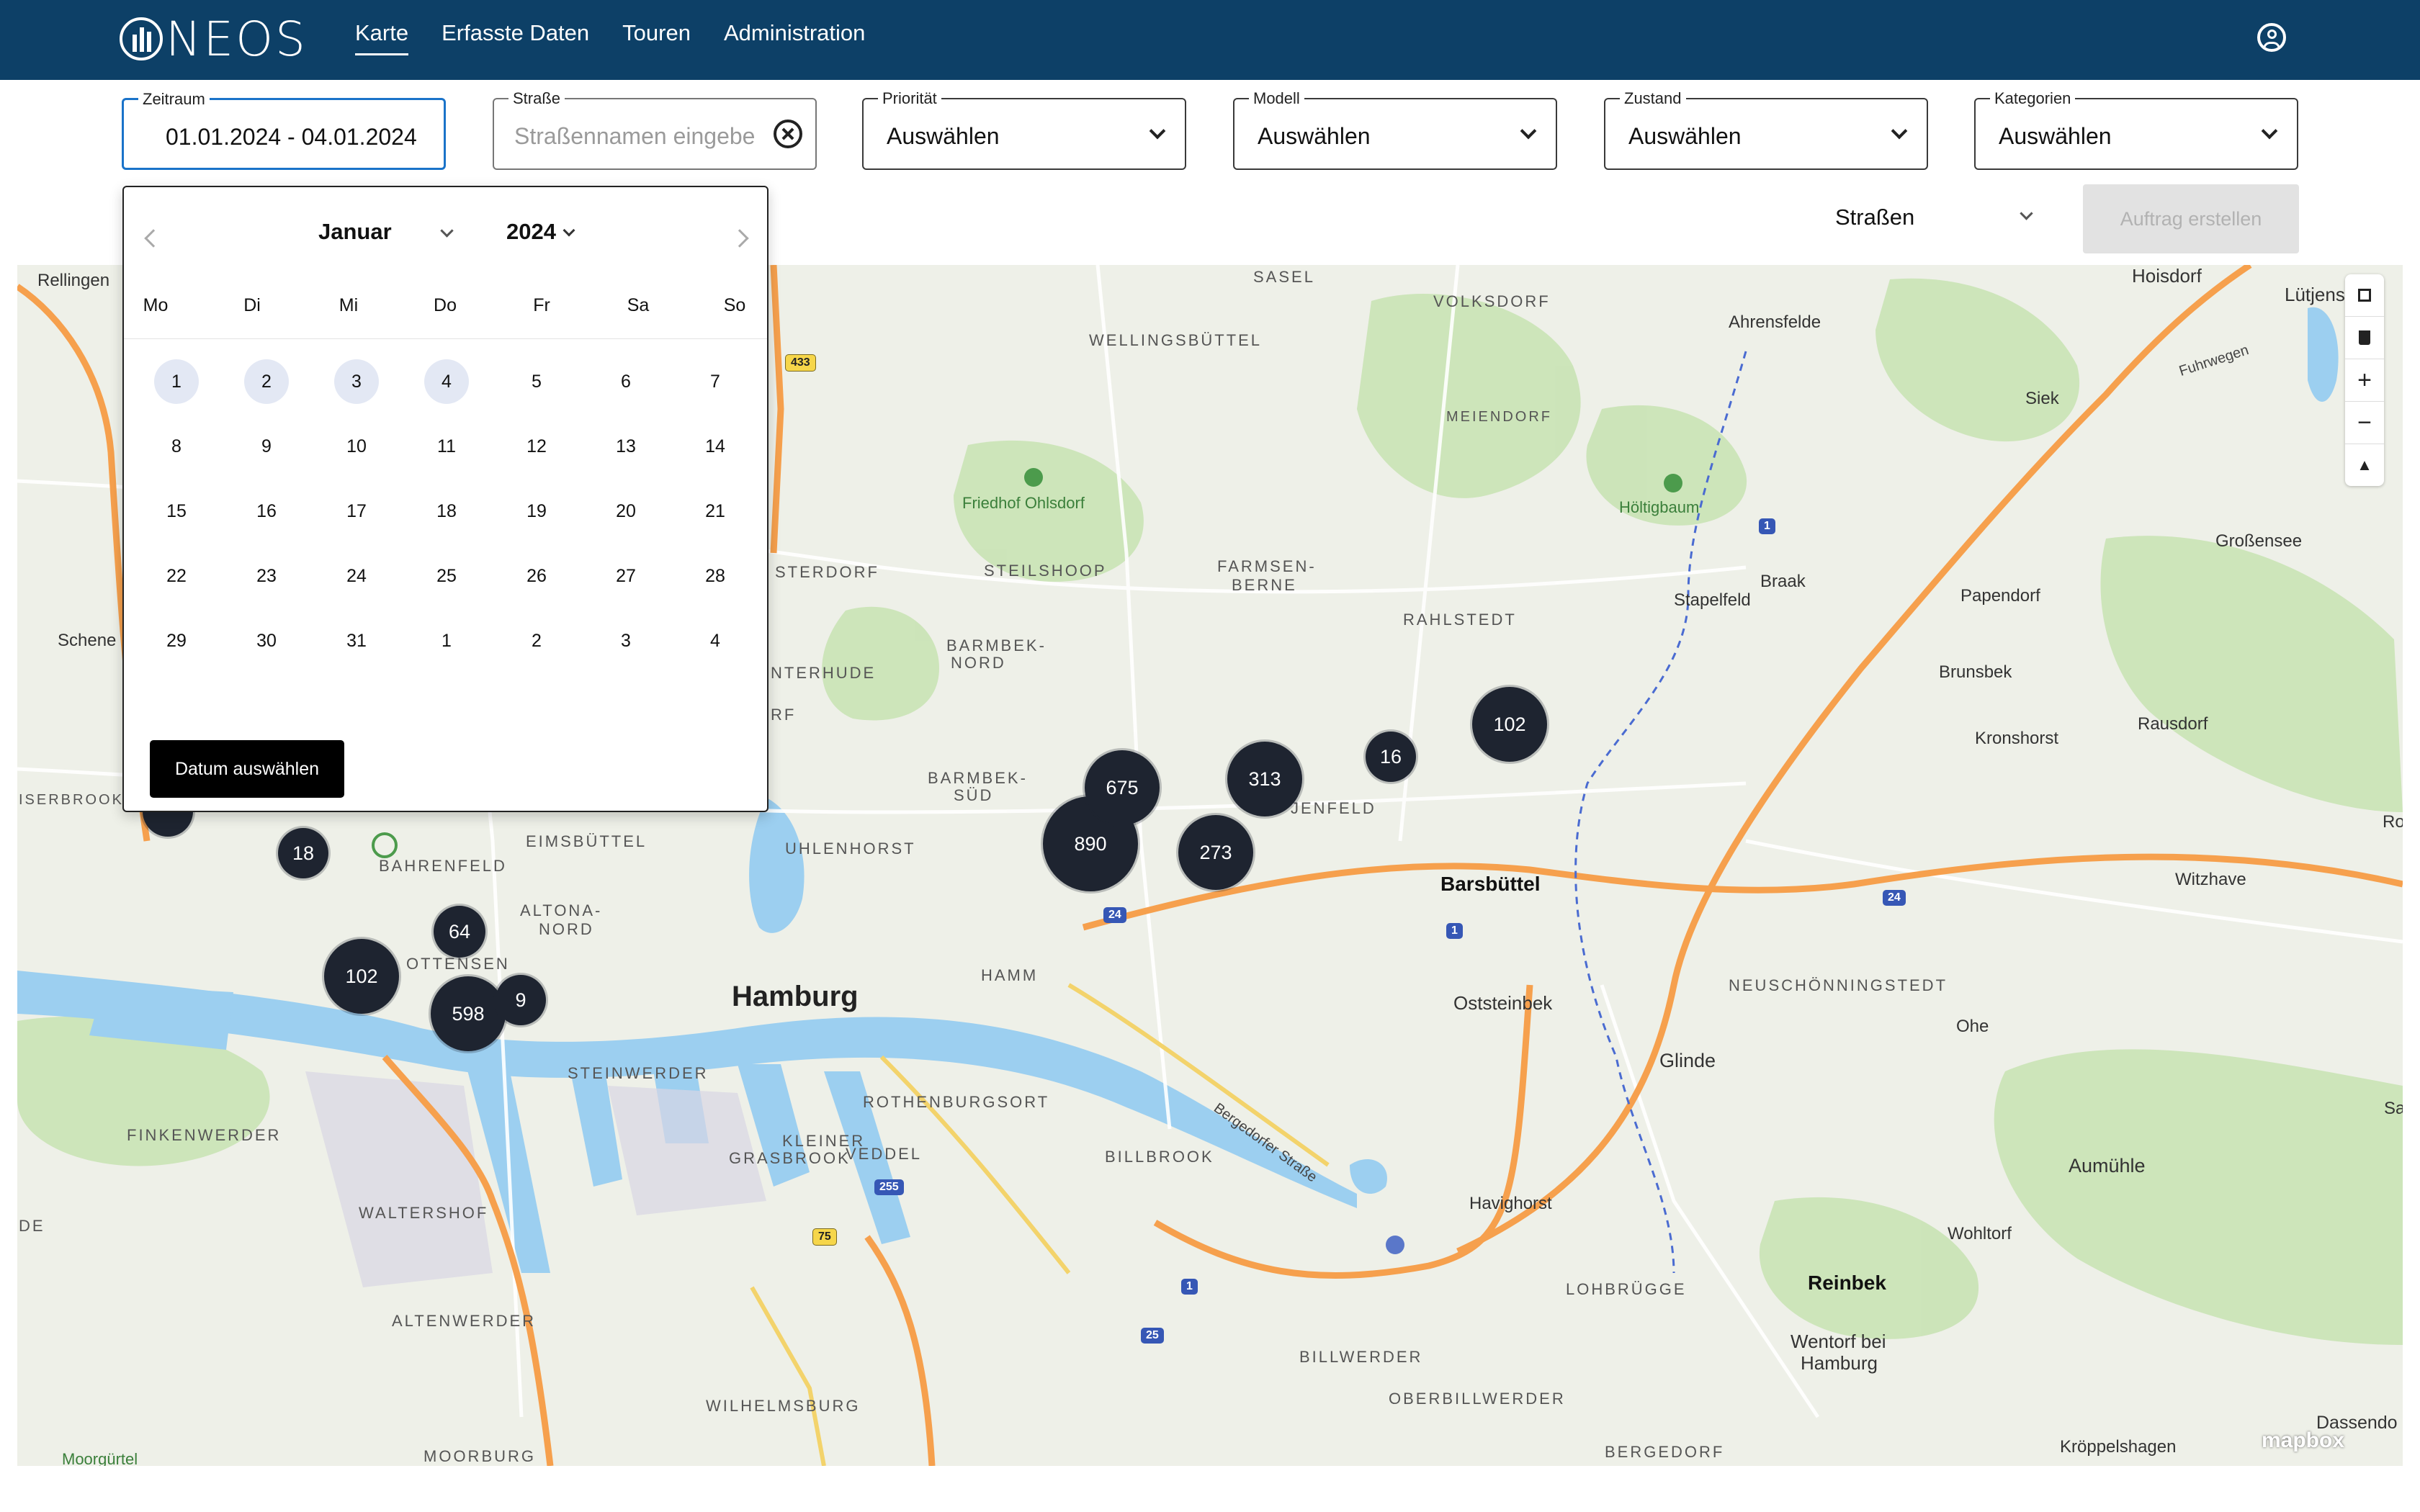  Describe the element at coordinates (1712, 600) in the screenshot. I see `map-label: Stapelfeld` at that location.